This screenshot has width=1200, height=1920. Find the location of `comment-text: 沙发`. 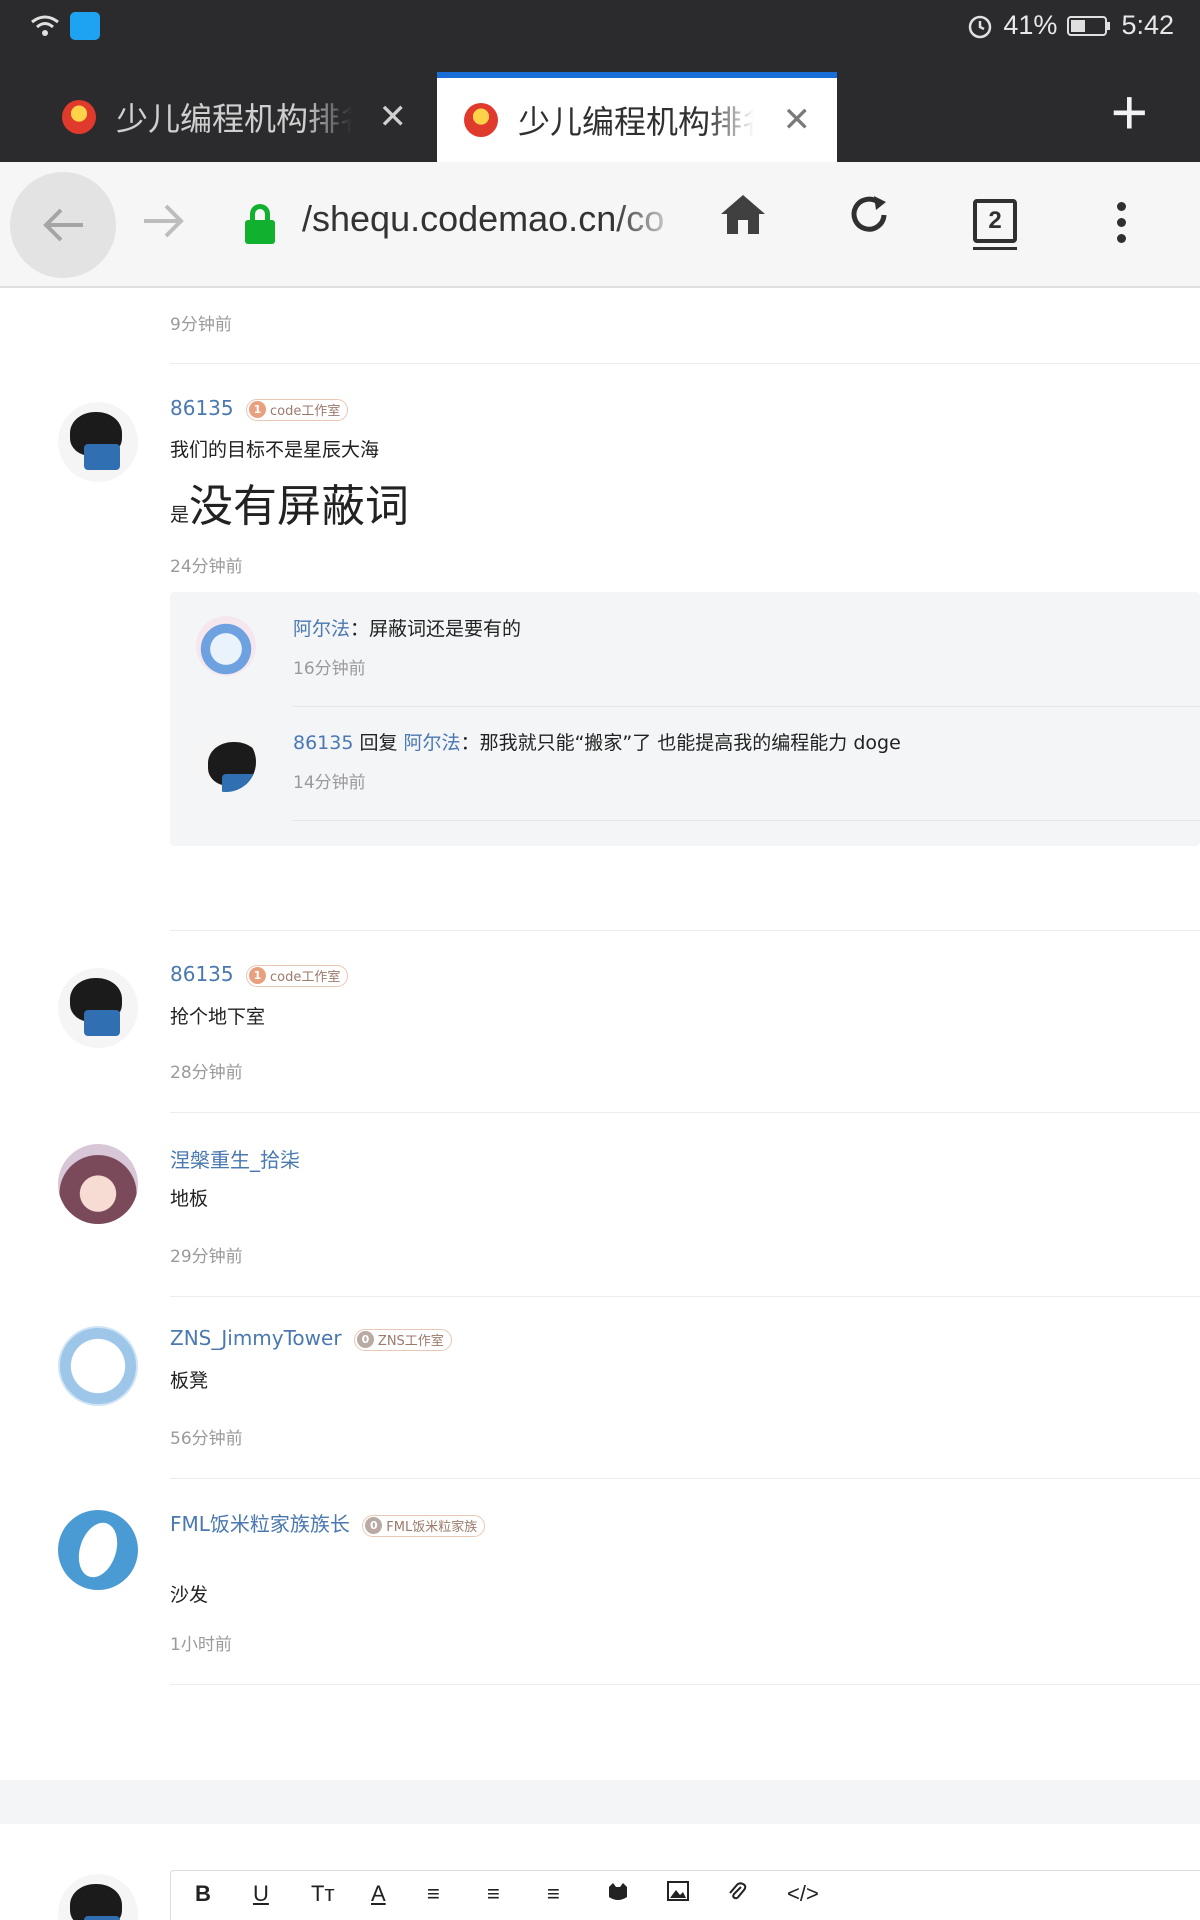

comment-text: 沙发 is located at coordinates (189, 1595).